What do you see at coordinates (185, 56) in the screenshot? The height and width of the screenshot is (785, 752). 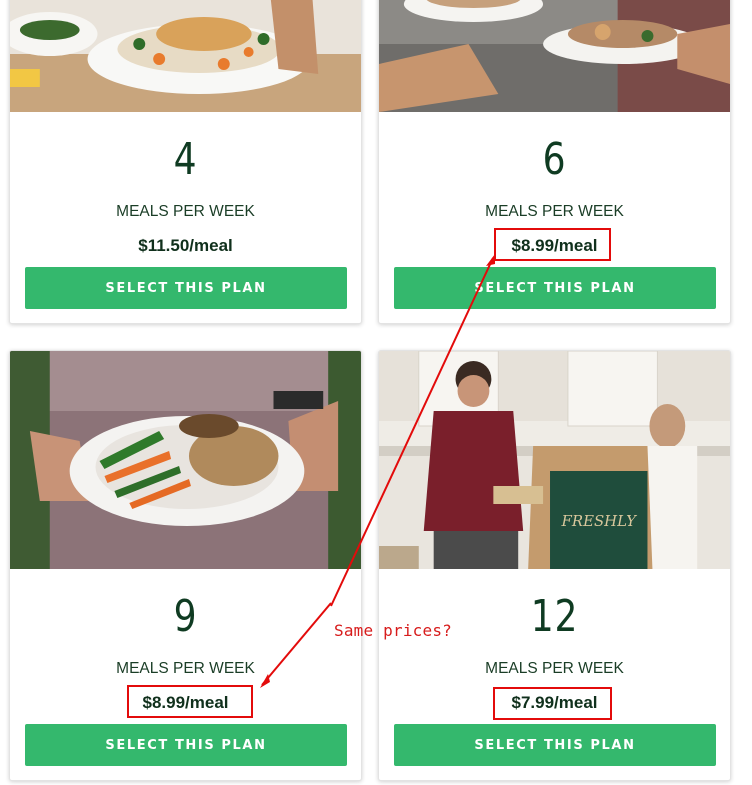 I see `plan-photo-chicken-beans` at bounding box center [185, 56].